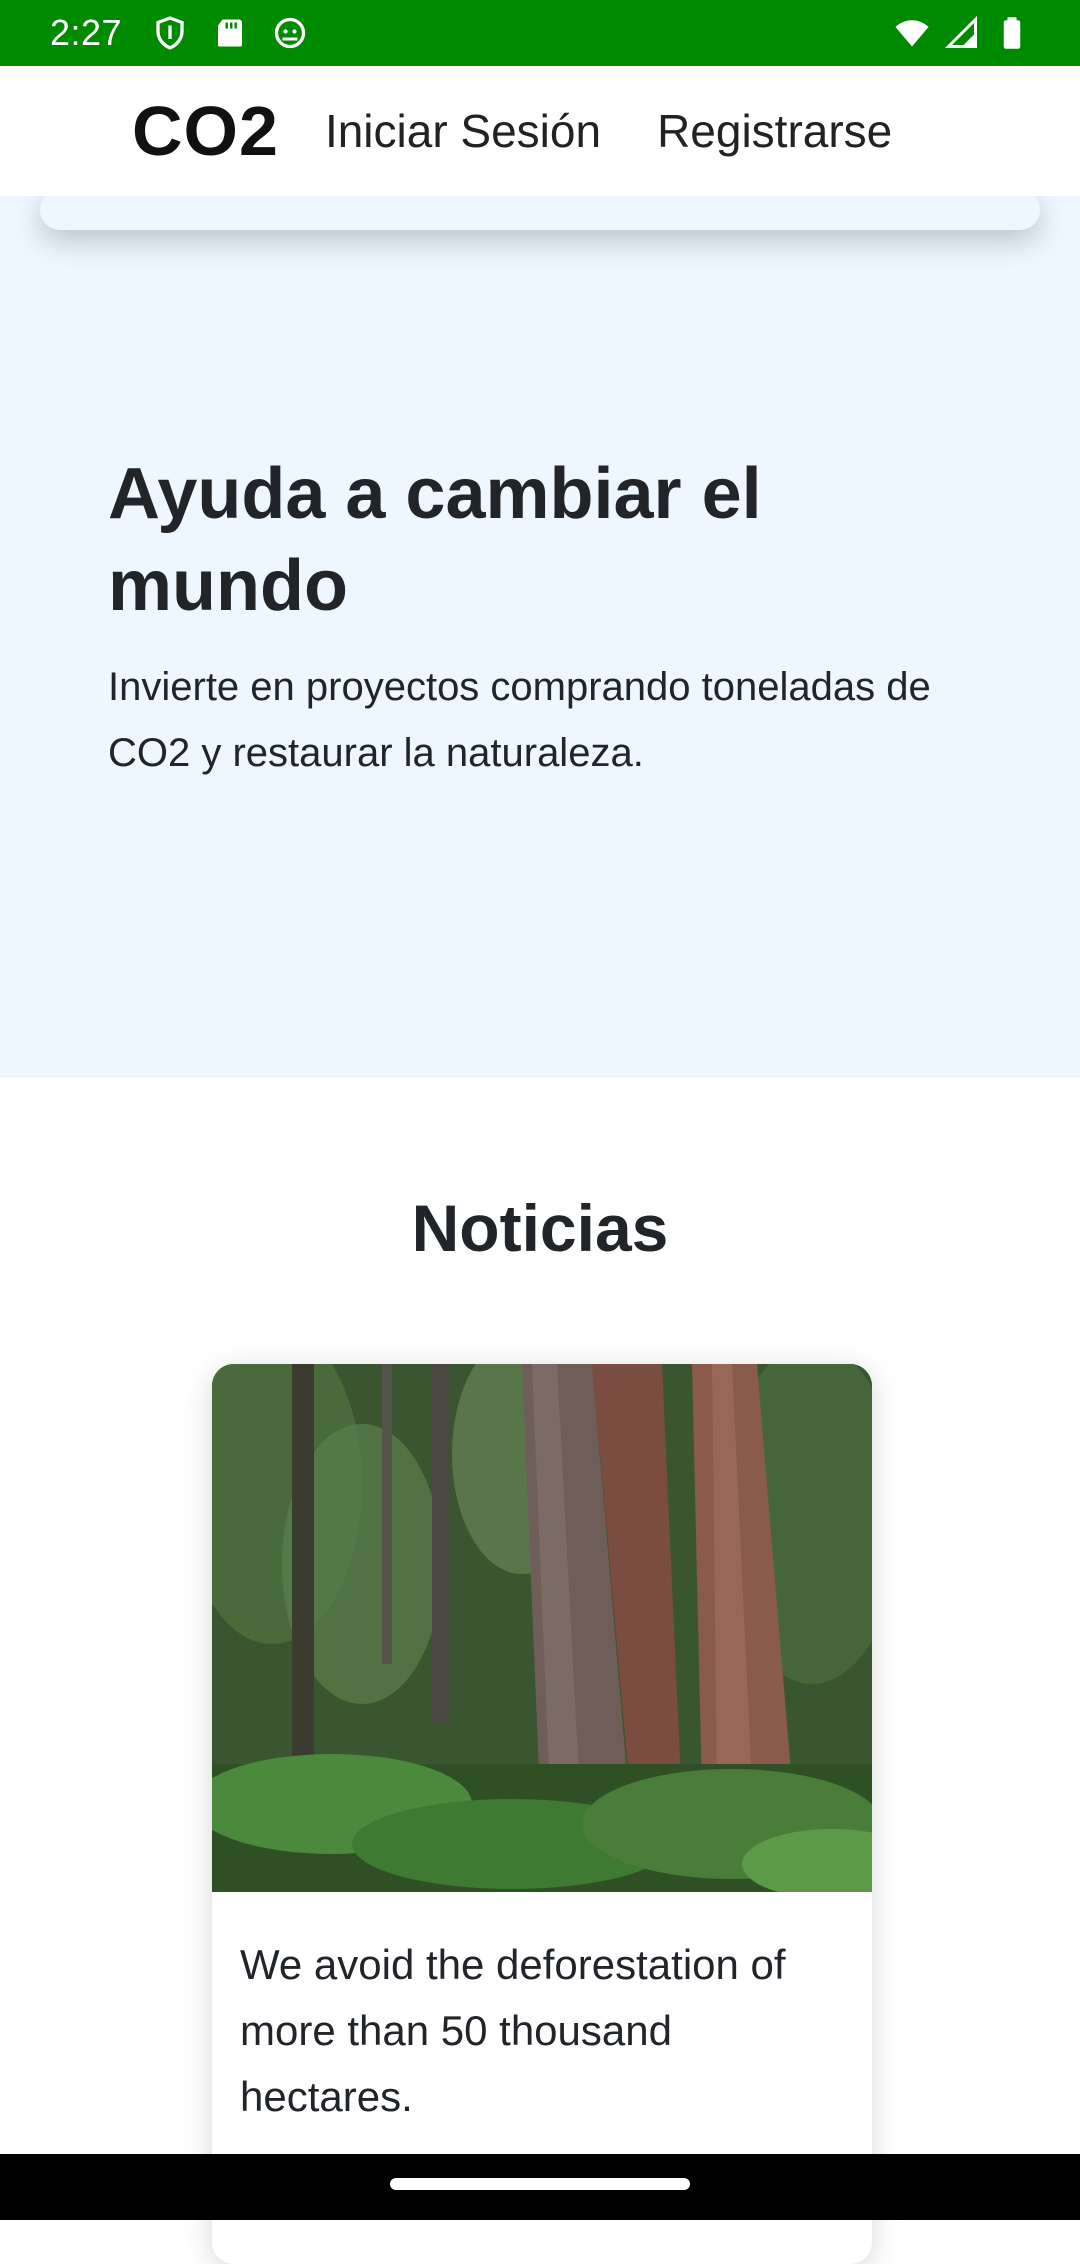  I want to click on navbar-shadow, so click(540, 210).